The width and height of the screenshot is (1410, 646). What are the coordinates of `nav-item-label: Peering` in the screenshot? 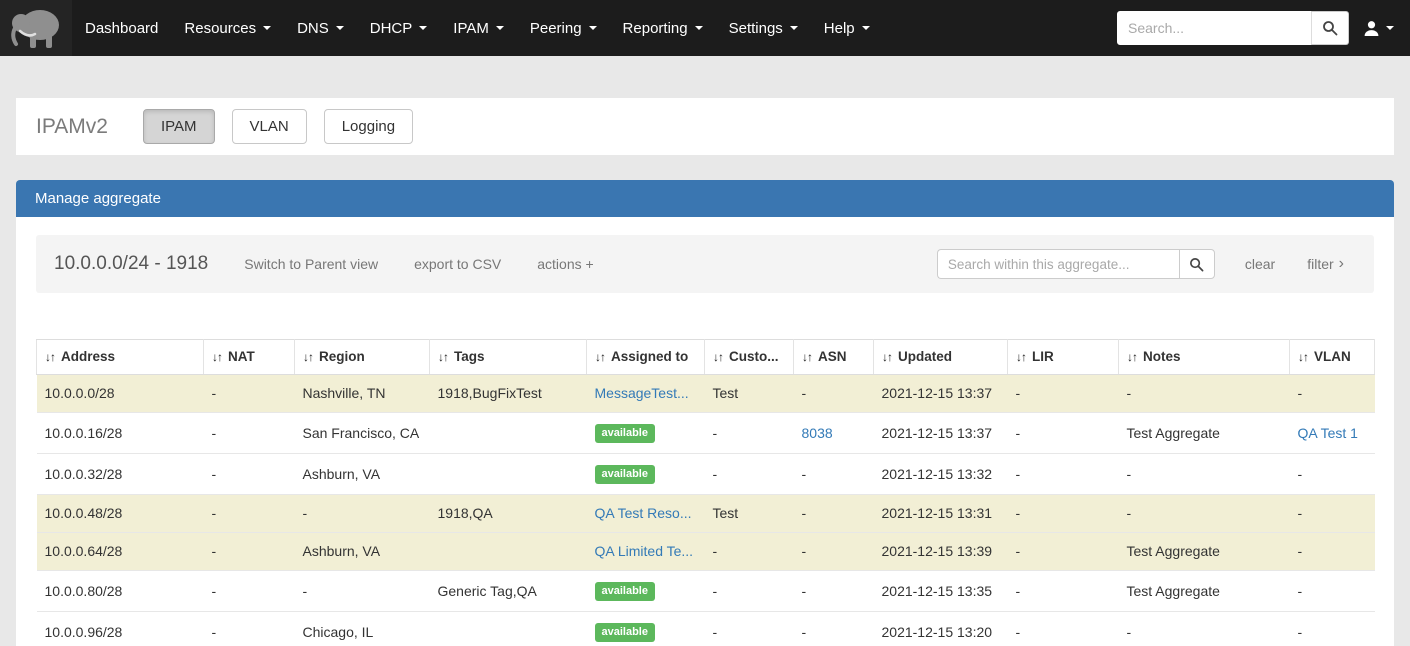 It's located at (555, 28).